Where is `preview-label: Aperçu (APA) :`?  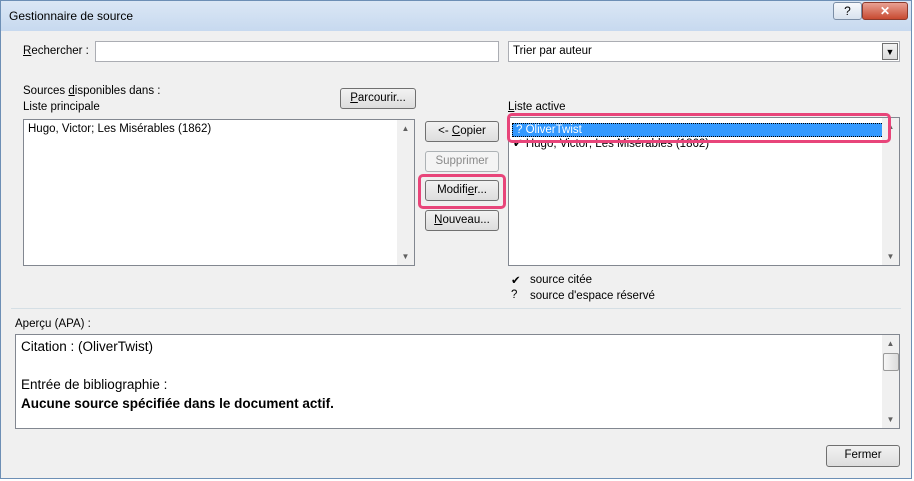
preview-label: Aperçu (APA) : is located at coordinates (53, 324).